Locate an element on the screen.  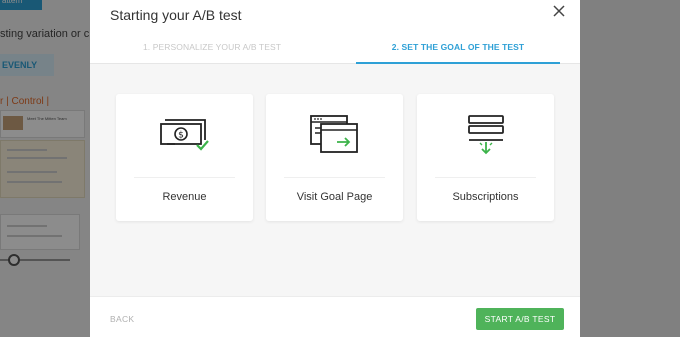
start-ab-test-button: START A/B TEST is located at coordinates (520, 319).